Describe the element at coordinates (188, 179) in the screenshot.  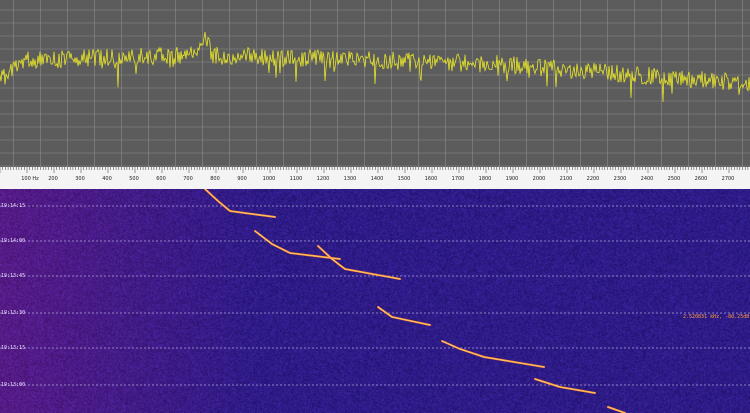
I see `ruler-tick-label: 700` at that location.